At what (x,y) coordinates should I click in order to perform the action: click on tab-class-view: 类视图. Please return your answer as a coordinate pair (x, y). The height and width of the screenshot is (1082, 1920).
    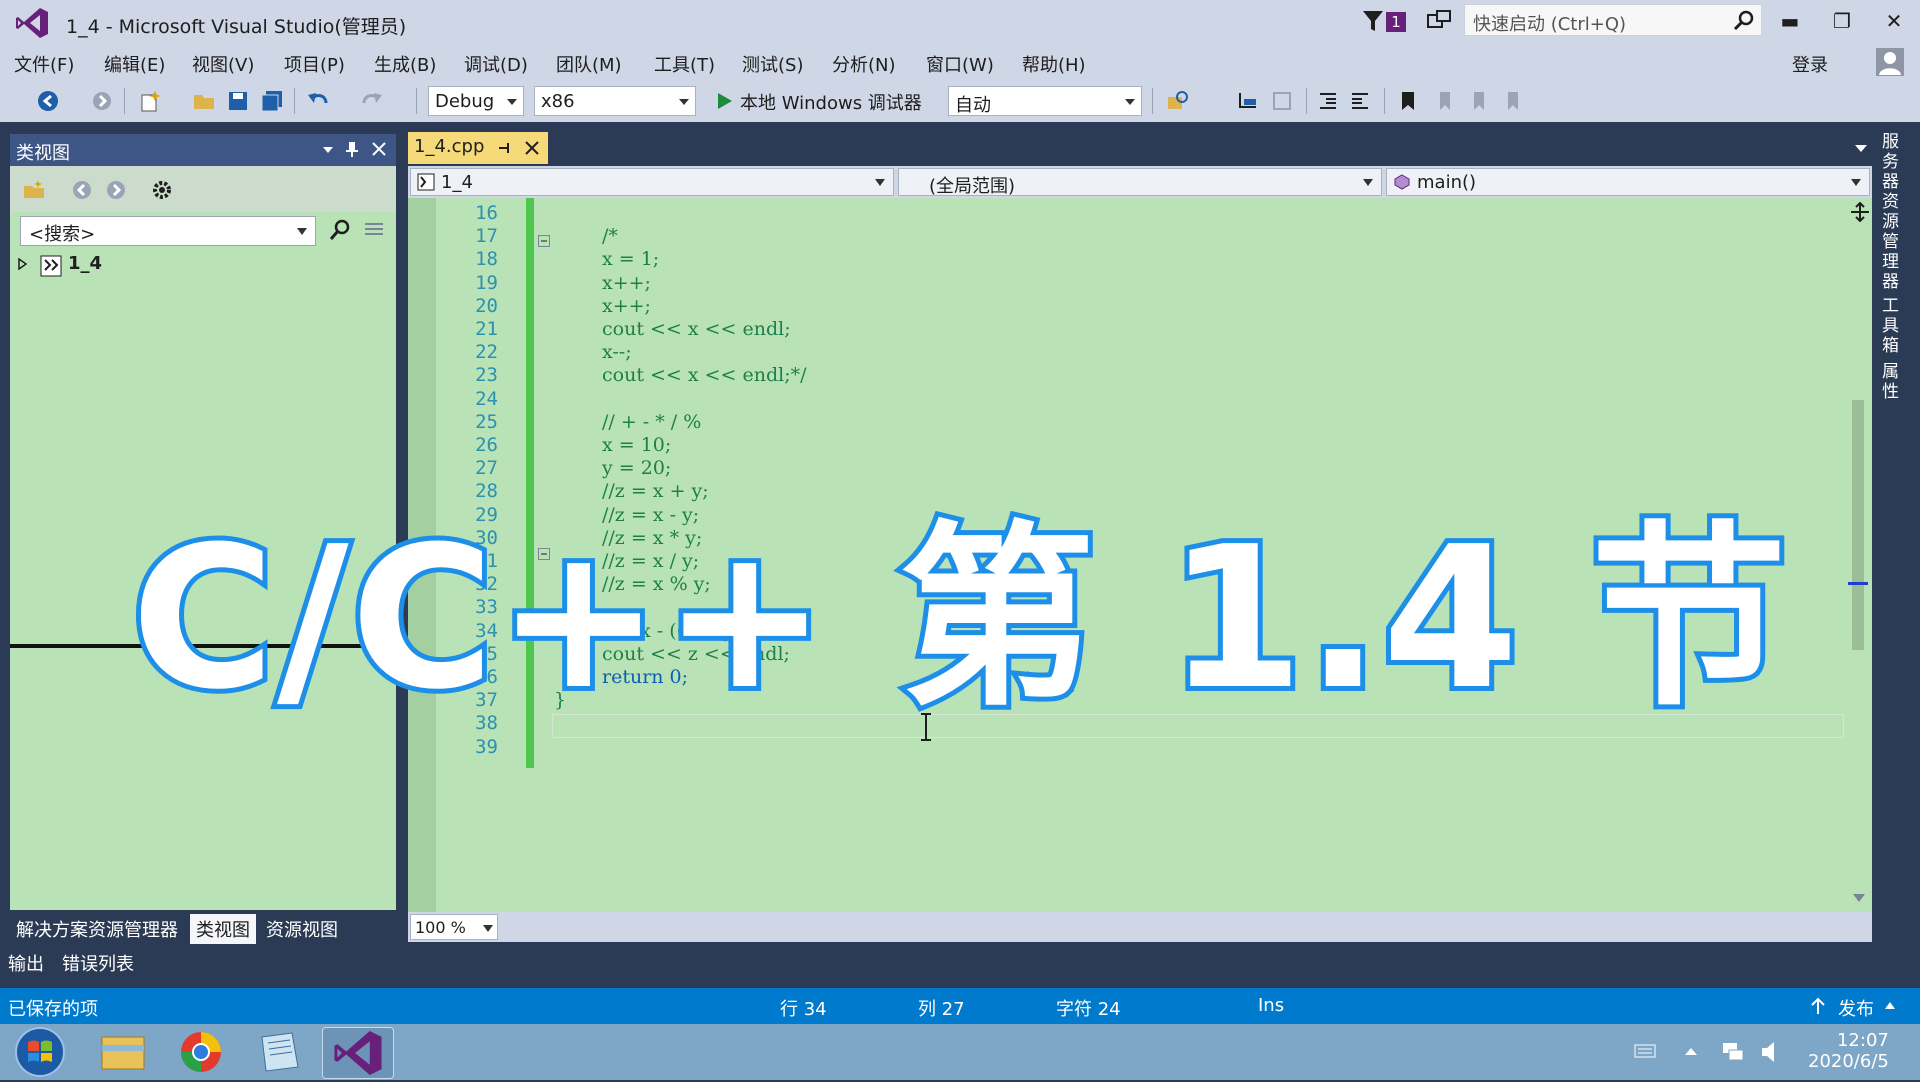
    Looking at the image, I should click on (223, 929).